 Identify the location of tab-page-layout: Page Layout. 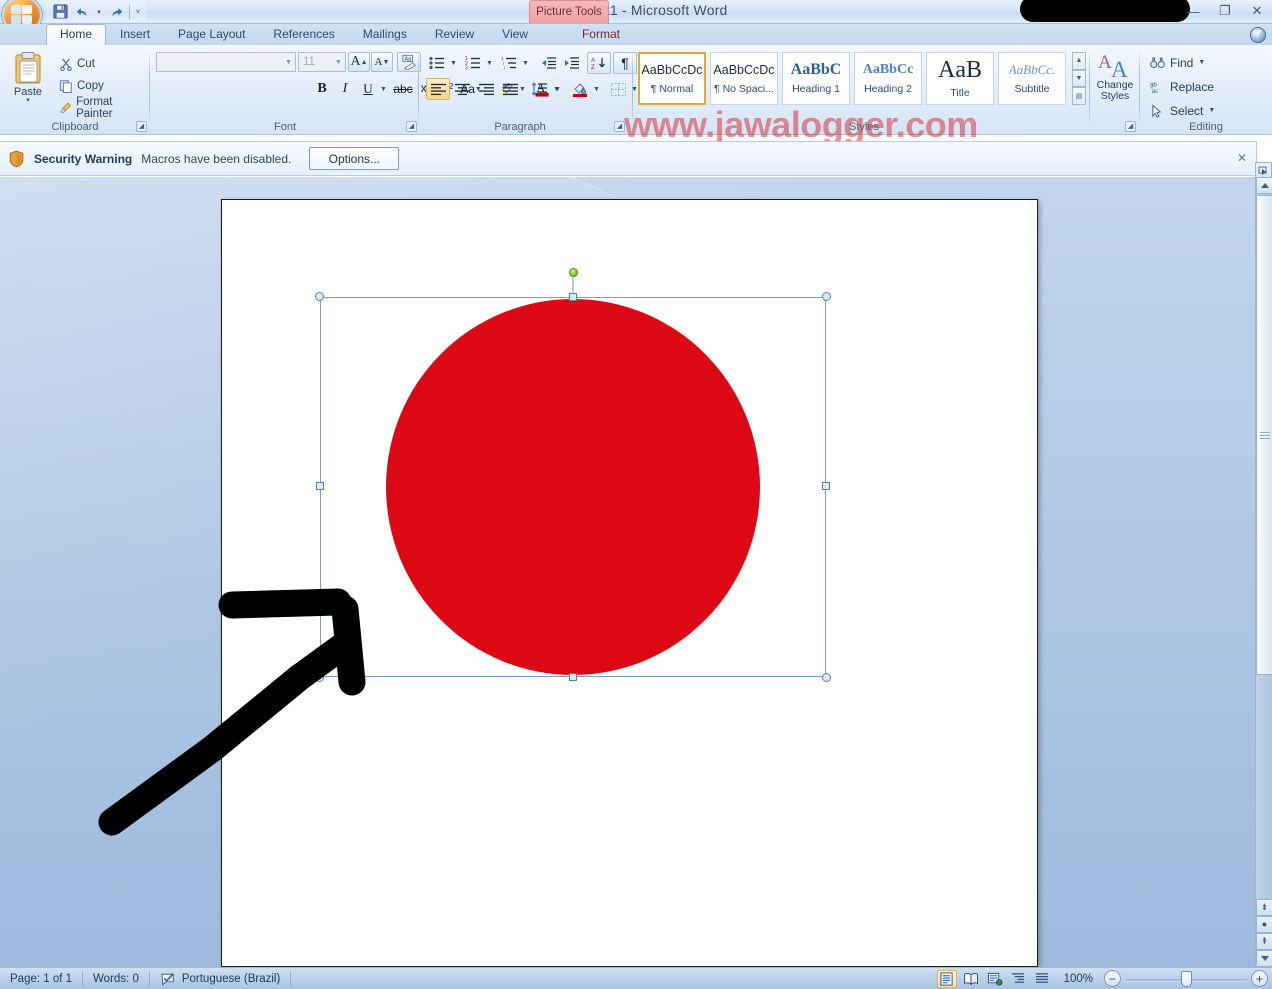
(211, 34).